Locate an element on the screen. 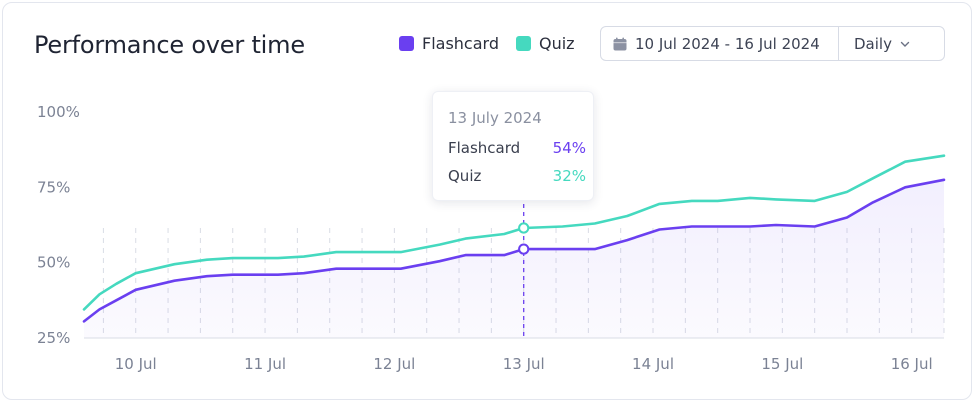 The height and width of the screenshot is (405, 976). tooltip-row-flashcard: Flashcard 54% is located at coordinates (517, 148).